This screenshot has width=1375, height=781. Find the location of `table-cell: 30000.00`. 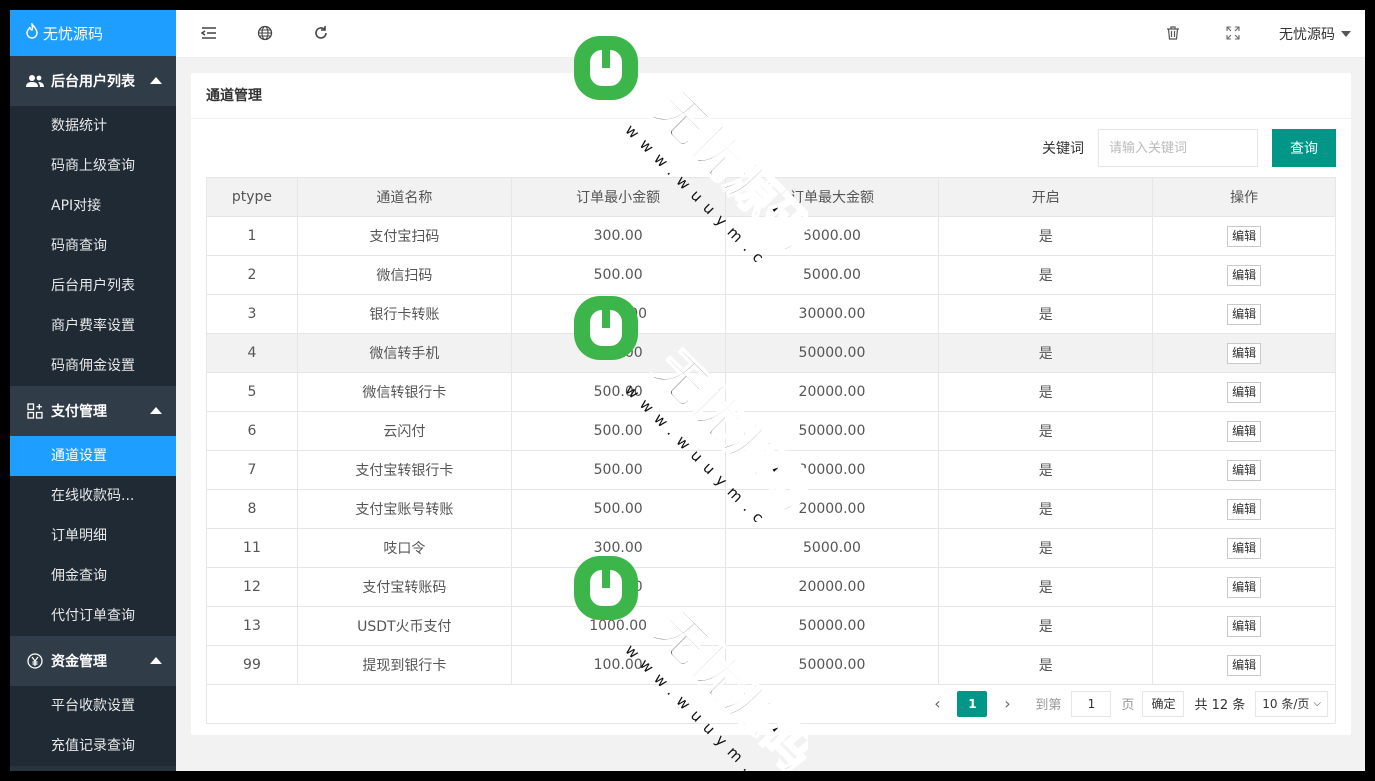

table-cell: 30000.00 is located at coordinates (832, 314).